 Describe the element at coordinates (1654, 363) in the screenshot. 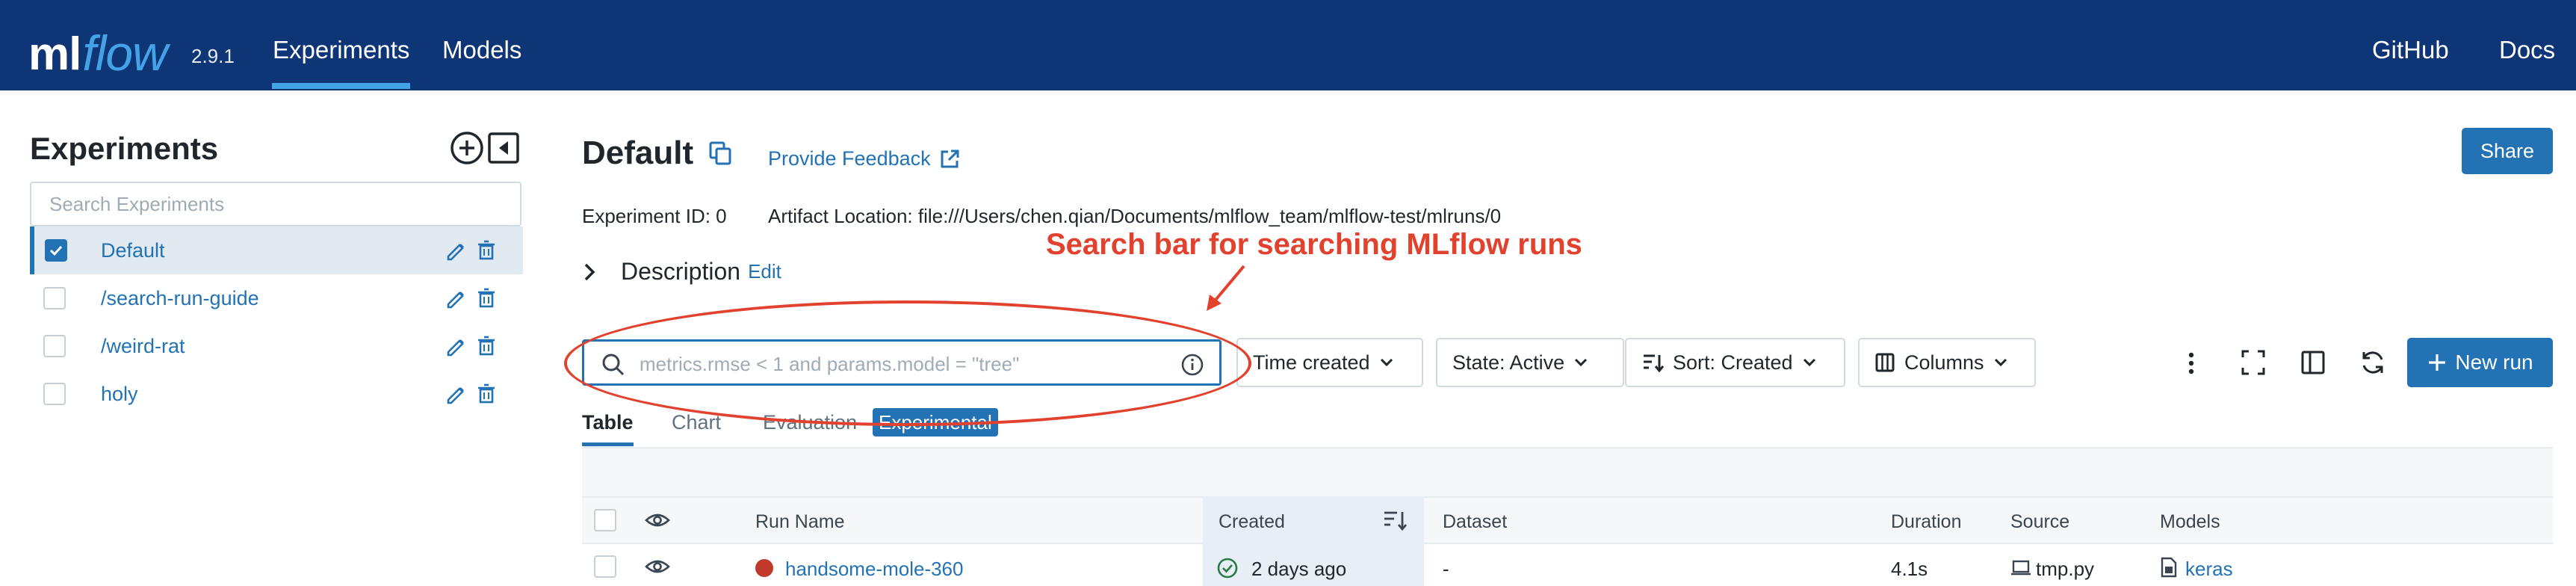

I see `sort-icon` at that location.